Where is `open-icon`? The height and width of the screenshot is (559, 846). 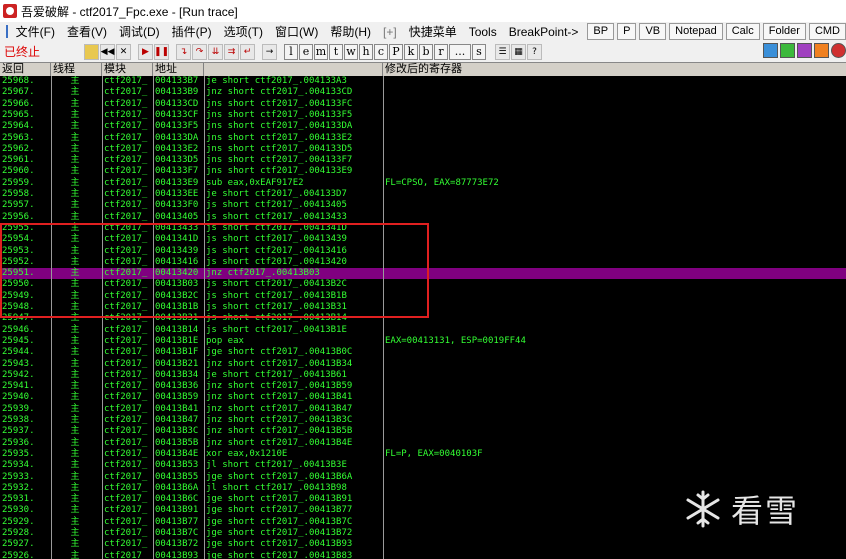
open-icon is located at coordinates (91, 51).